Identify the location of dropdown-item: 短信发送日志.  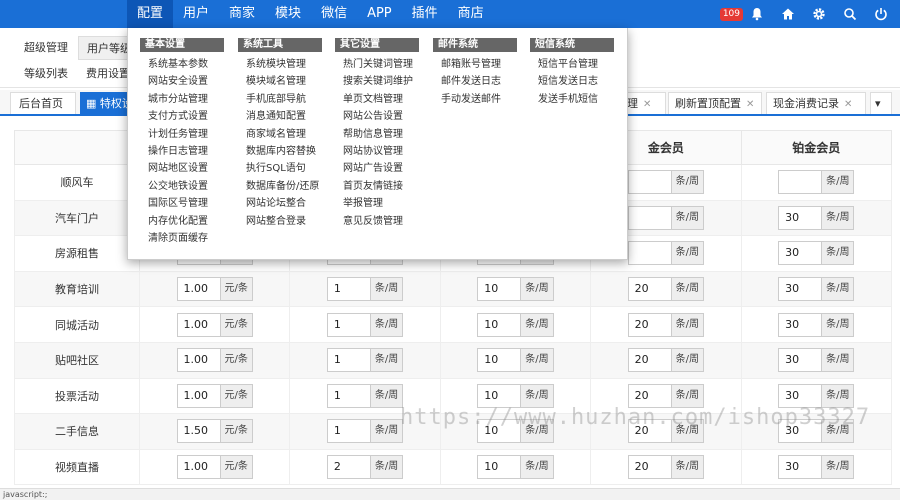
(572, 81).